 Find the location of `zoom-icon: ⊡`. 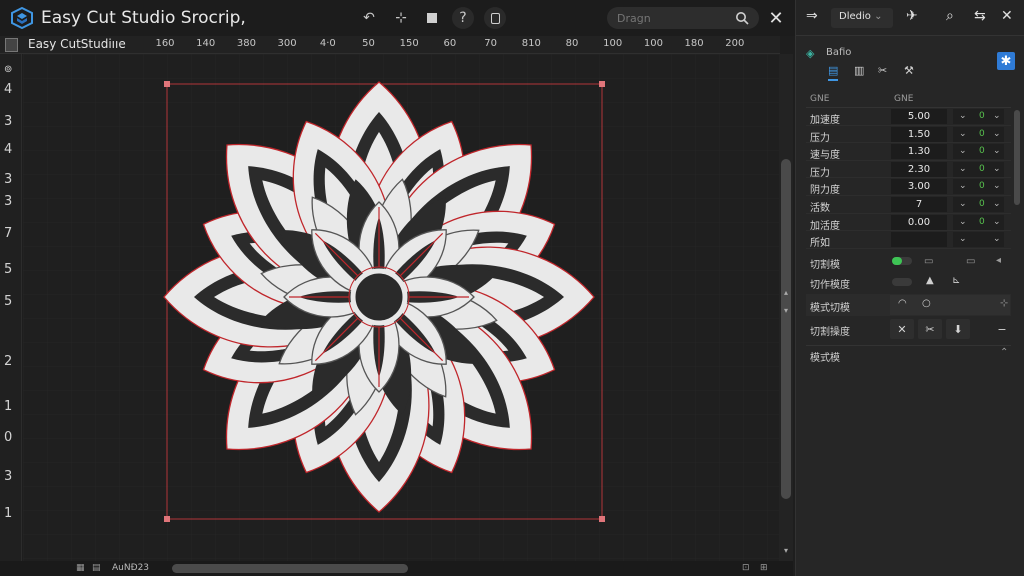

zoom-icon: ⊡ is located at coordinates (746, 568).